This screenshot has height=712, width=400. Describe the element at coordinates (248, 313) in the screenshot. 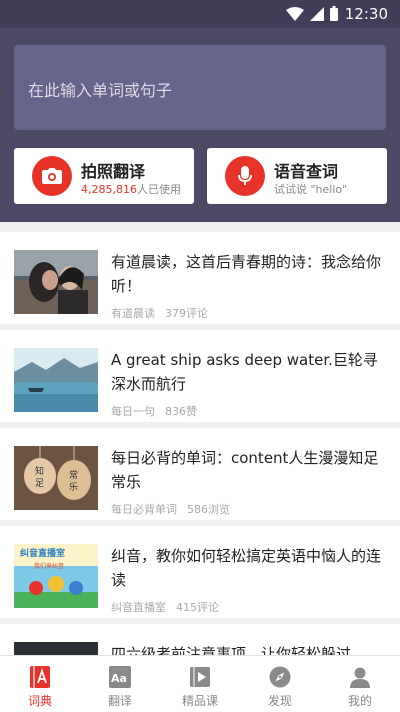

I see `feed-meta: 有道晨读 379评论` at that location.